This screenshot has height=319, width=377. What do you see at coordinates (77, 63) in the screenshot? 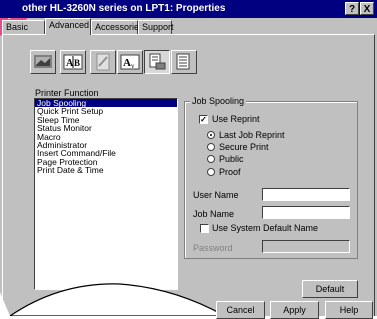
I see `svg-text: B` at bounding box center [77, 63].